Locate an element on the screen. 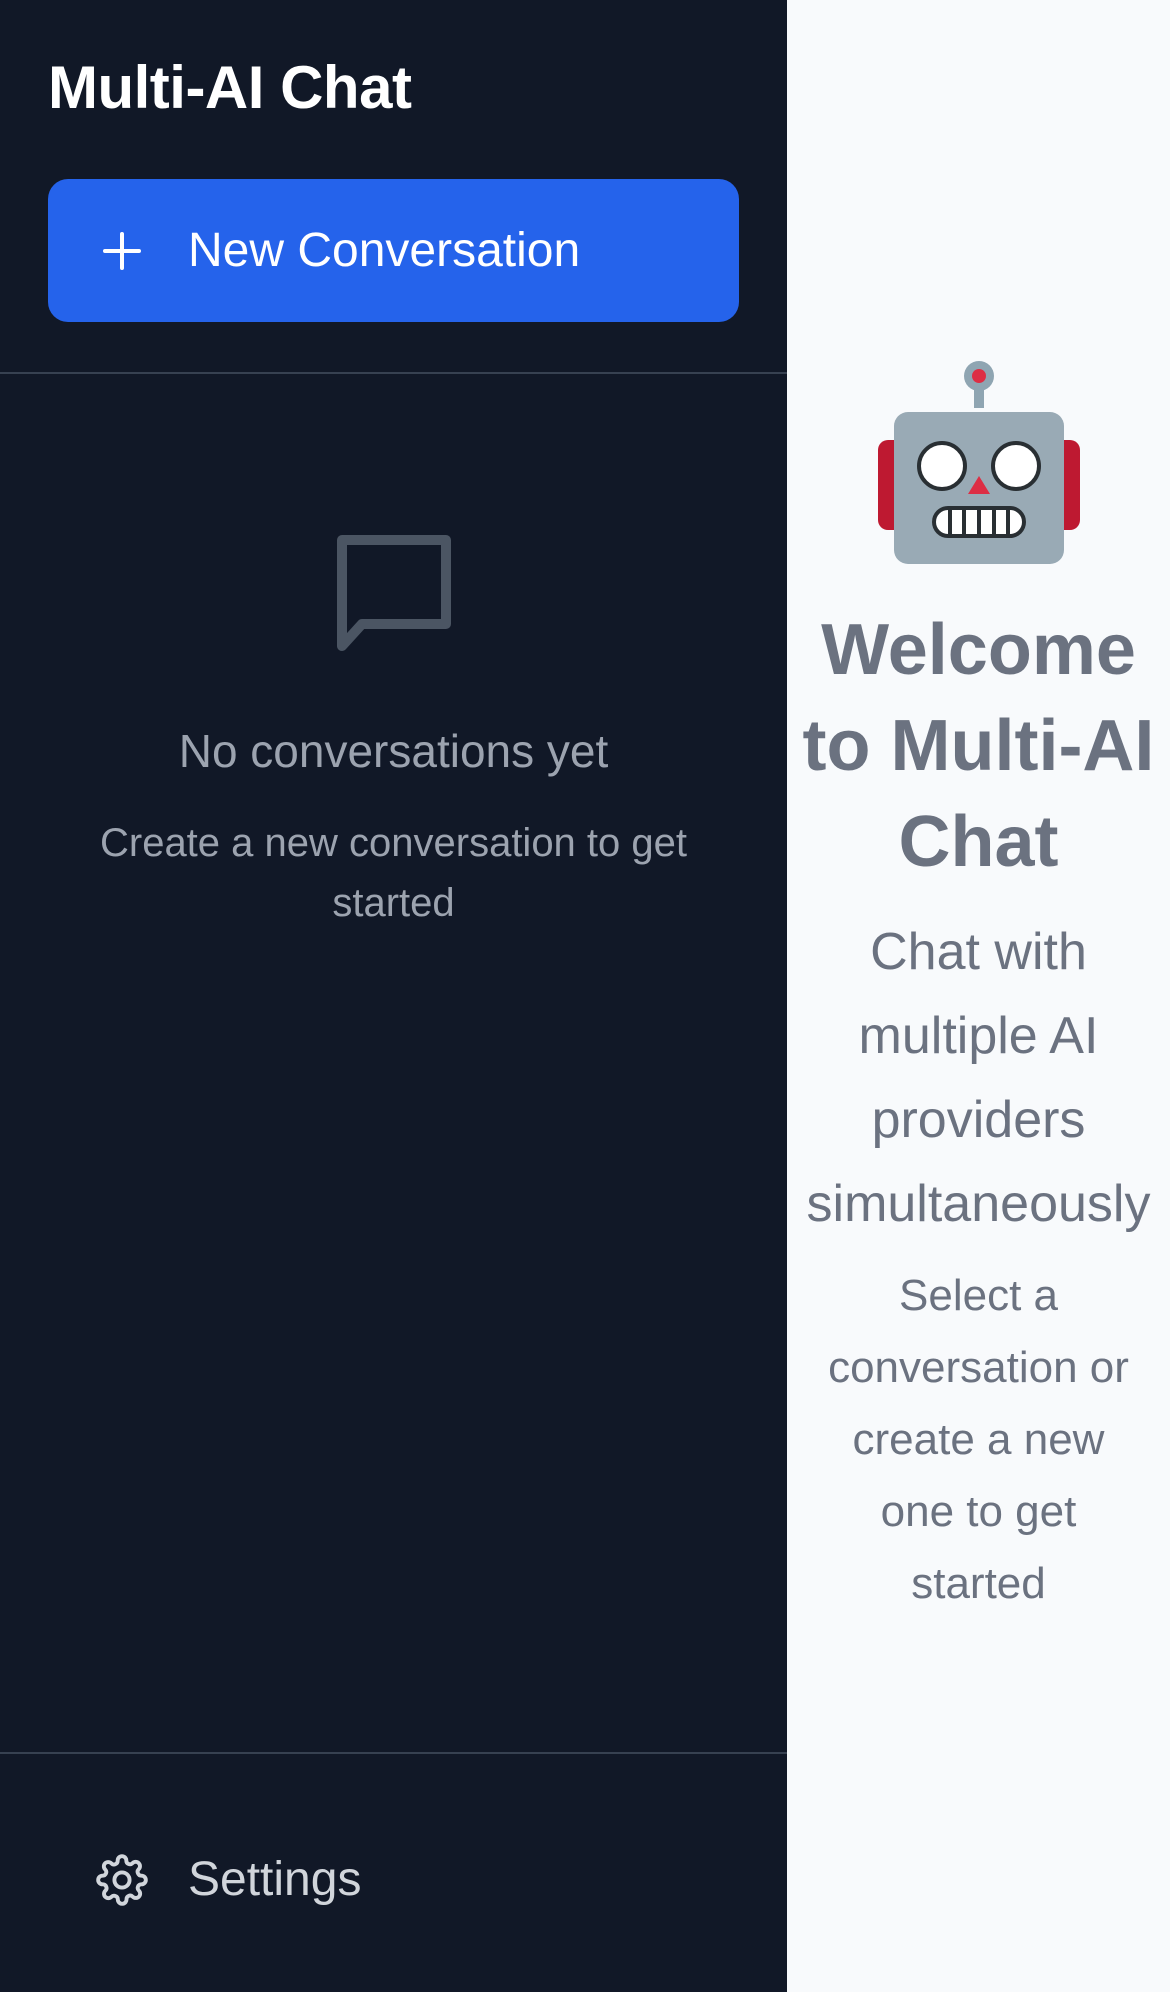  new-conversation-button: New Conversation is located at coordinates (393, 250).